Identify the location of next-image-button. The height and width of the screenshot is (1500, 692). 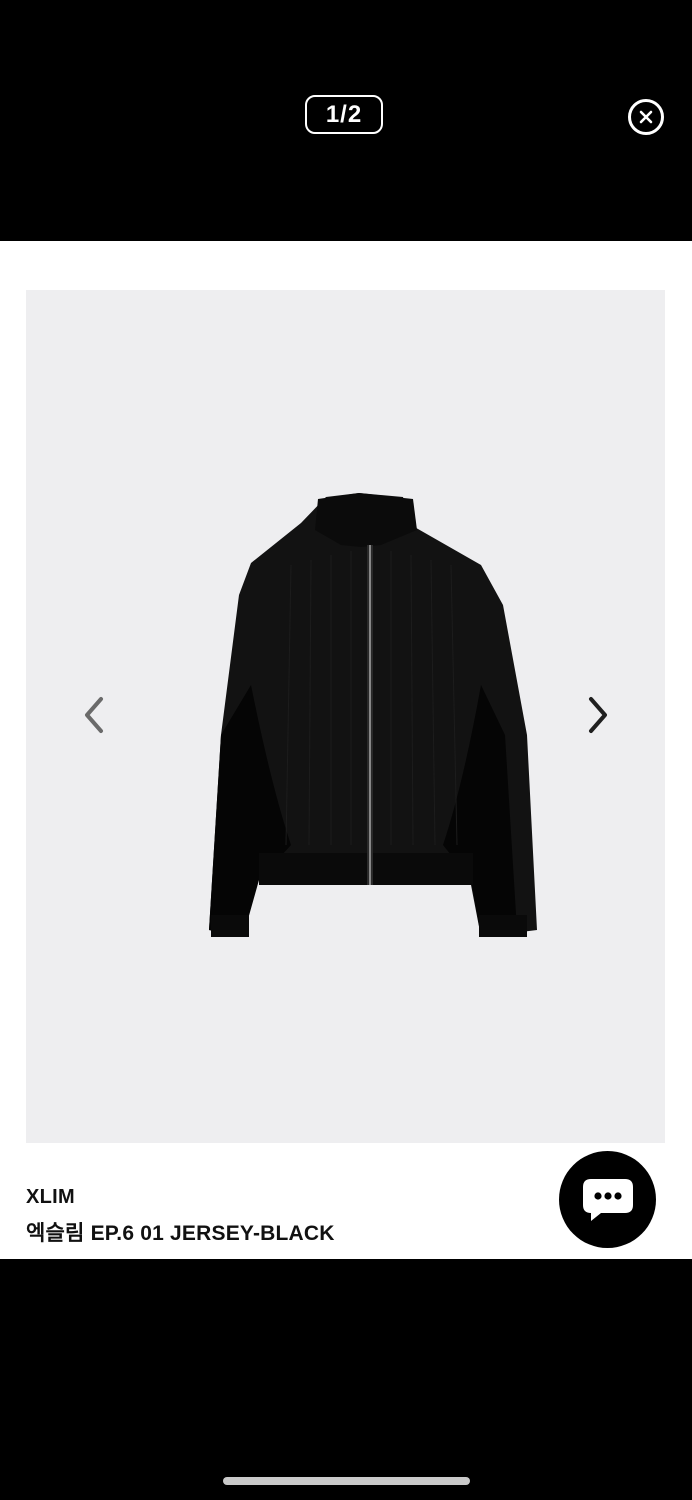
(598, 715).